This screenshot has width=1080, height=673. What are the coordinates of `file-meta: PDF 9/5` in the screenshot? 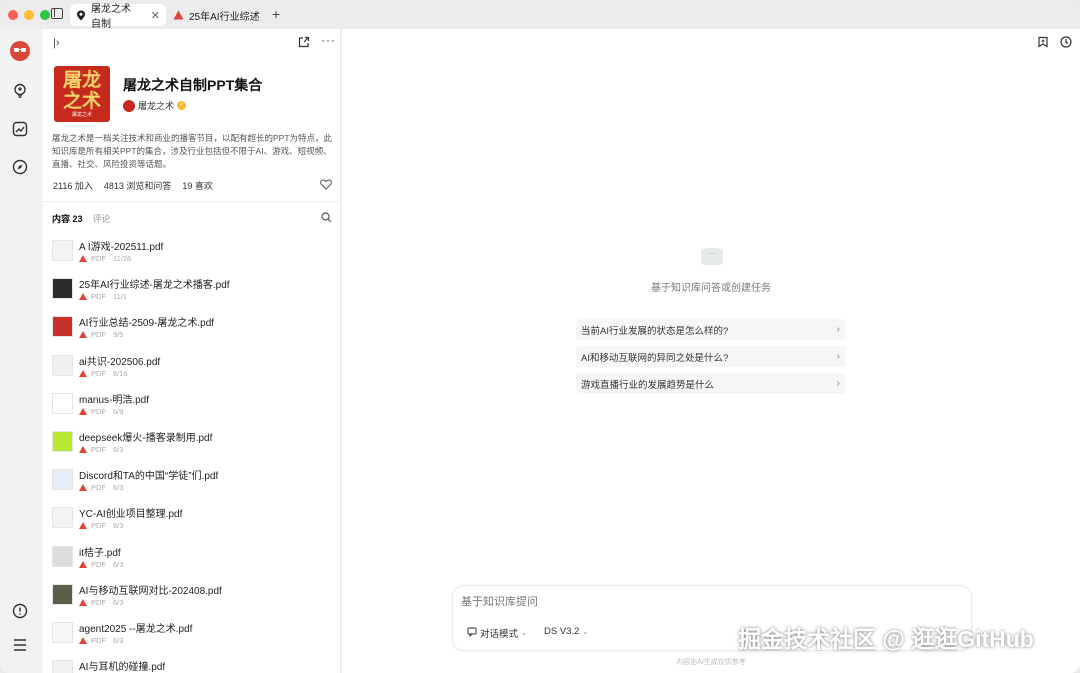 It's located at (101, 334).